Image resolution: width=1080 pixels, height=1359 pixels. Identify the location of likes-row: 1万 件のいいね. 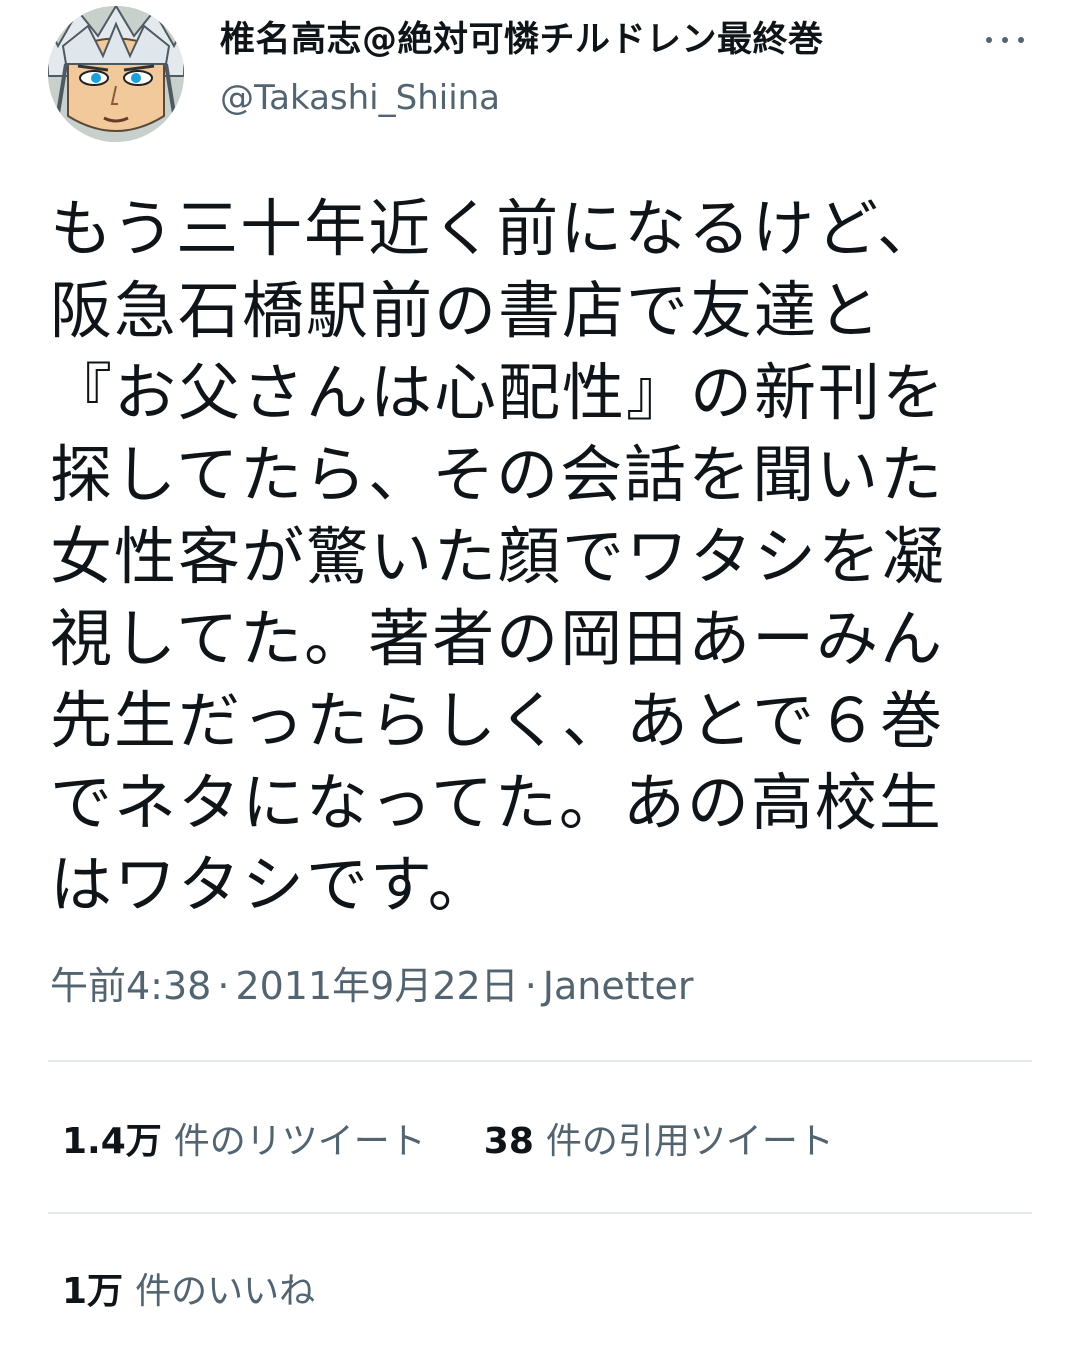
(217, 1288).